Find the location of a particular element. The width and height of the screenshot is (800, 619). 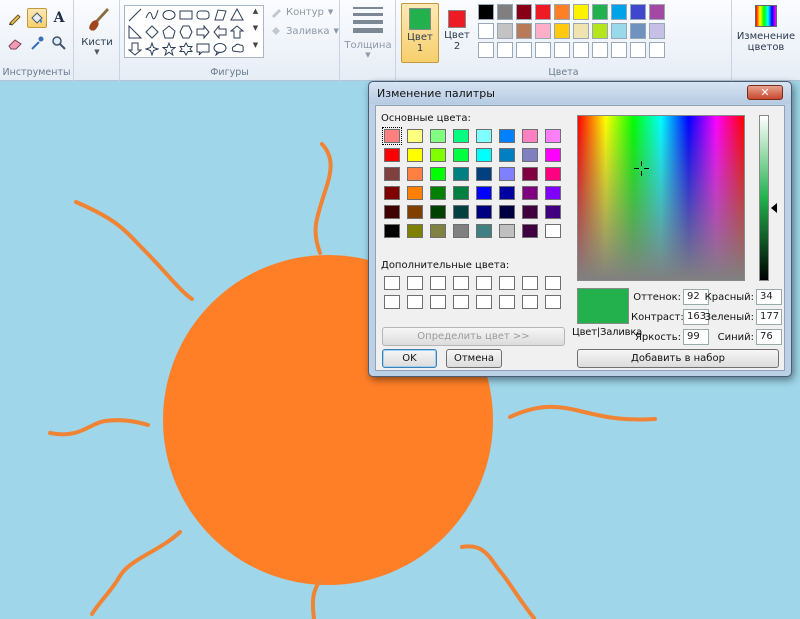

blue-field: 76 is located at coordinates (769, 337).